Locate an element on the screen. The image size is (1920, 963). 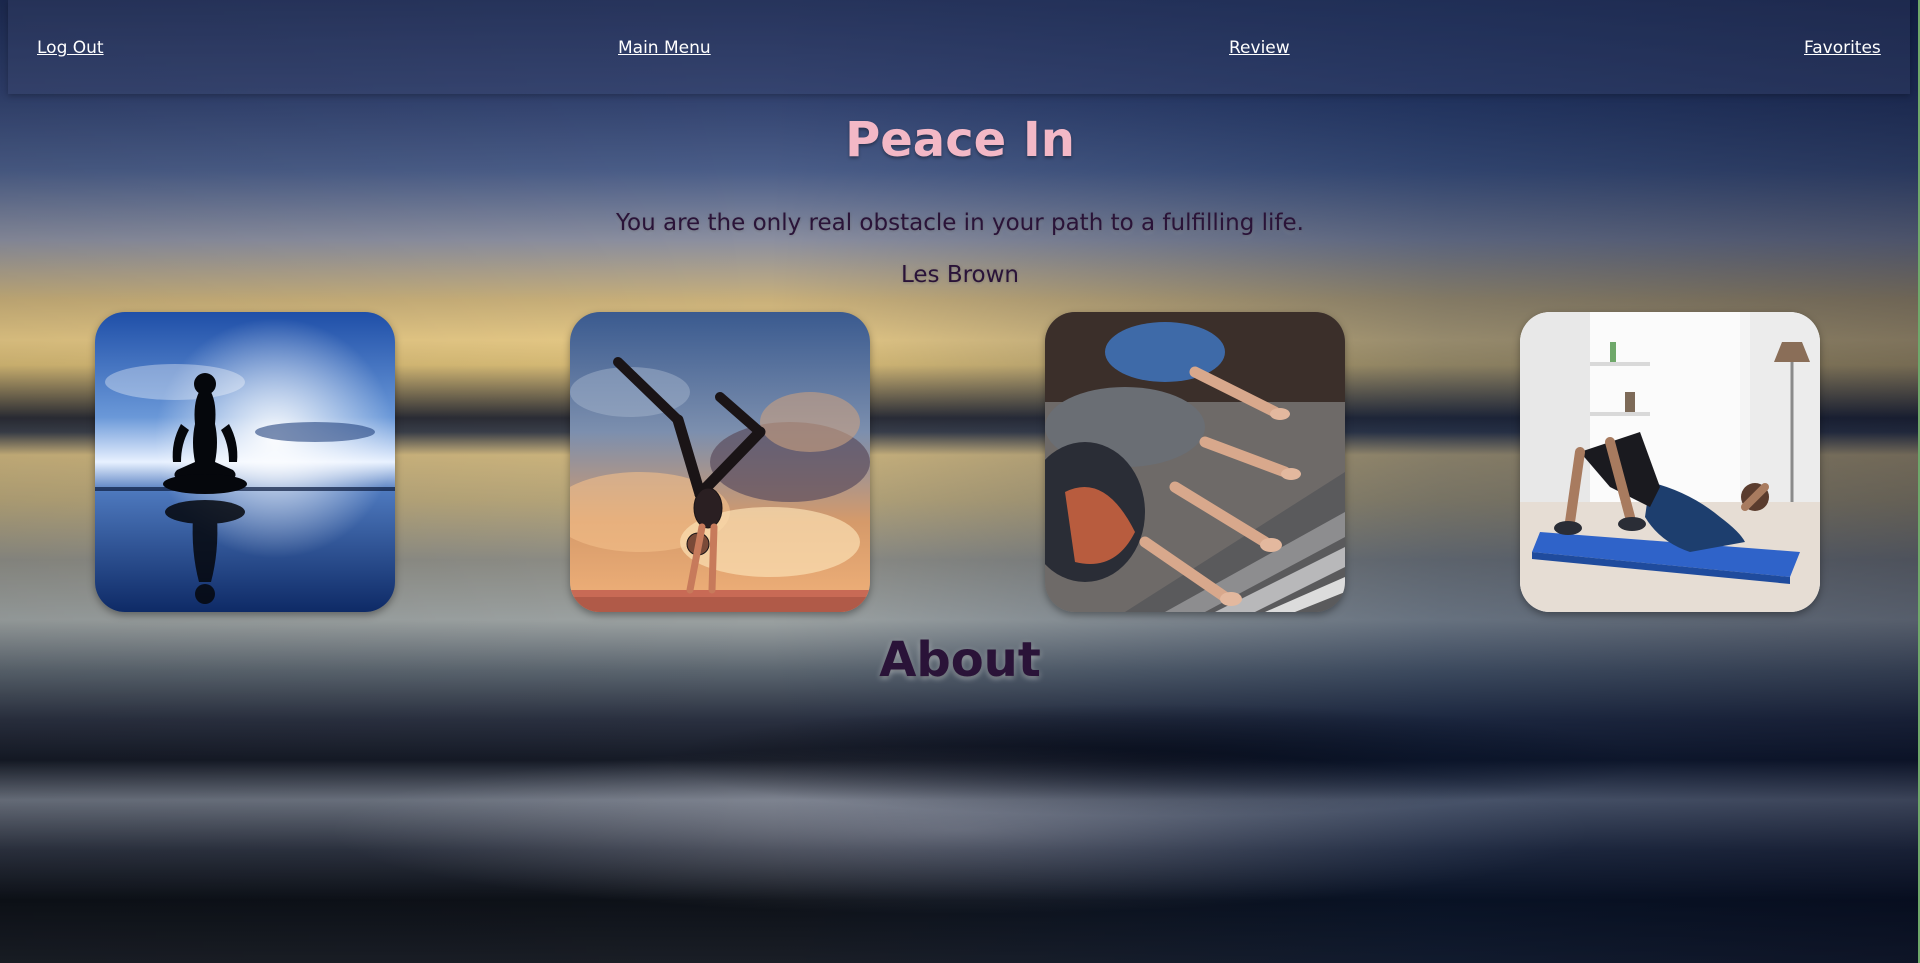
top-navbar: Log Out Main Menu Review Favorites is located at coordinates (959, 47).